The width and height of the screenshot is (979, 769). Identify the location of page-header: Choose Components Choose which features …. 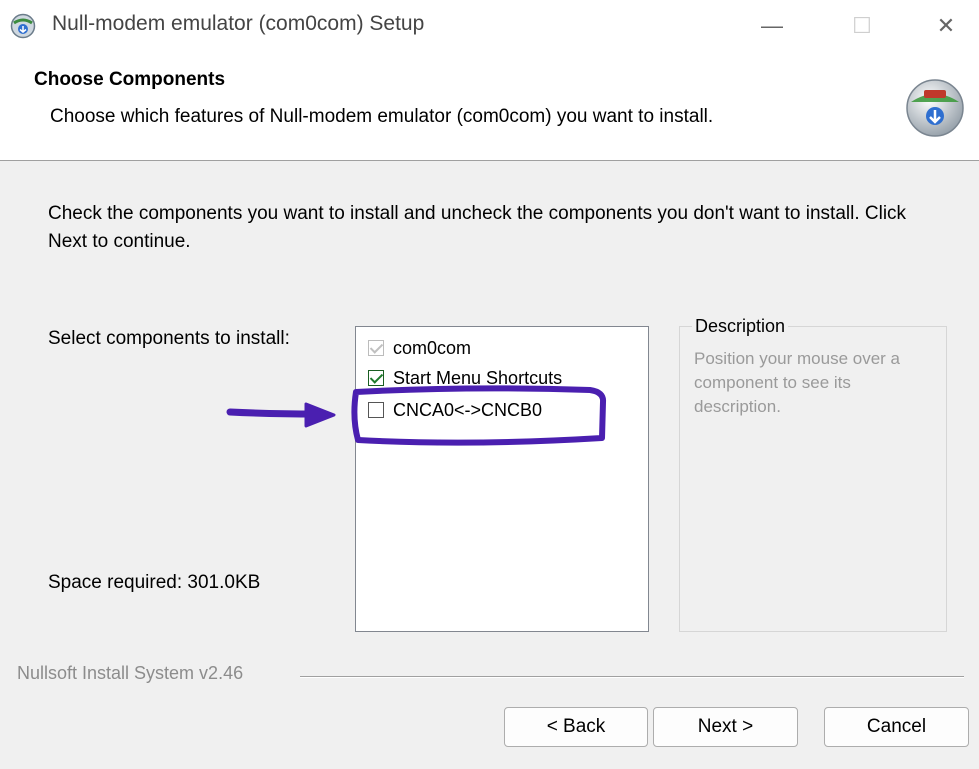
(489, 106).